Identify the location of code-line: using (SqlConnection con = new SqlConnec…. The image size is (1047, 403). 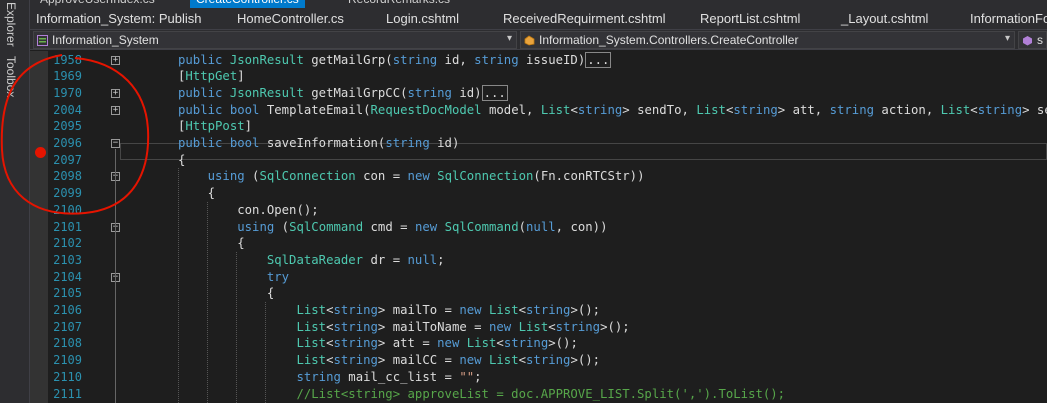
(411, 176).